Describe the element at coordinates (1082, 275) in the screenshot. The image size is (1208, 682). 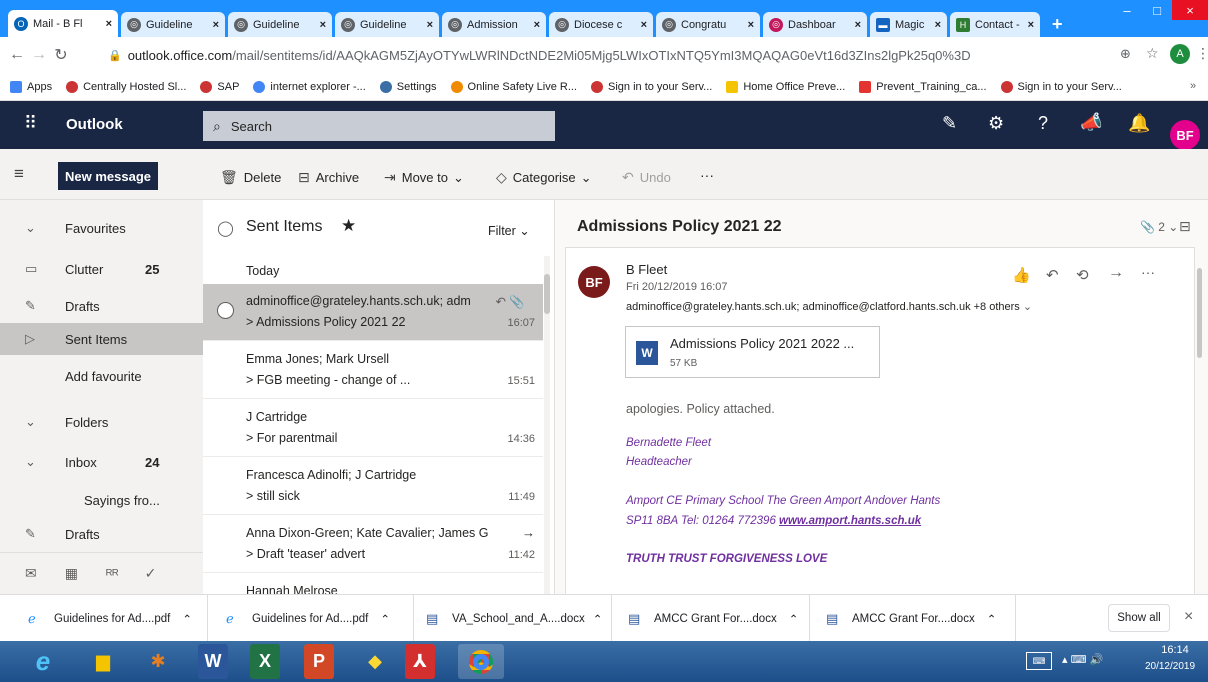
I see `reply-all-icon: ⟲` at that location.